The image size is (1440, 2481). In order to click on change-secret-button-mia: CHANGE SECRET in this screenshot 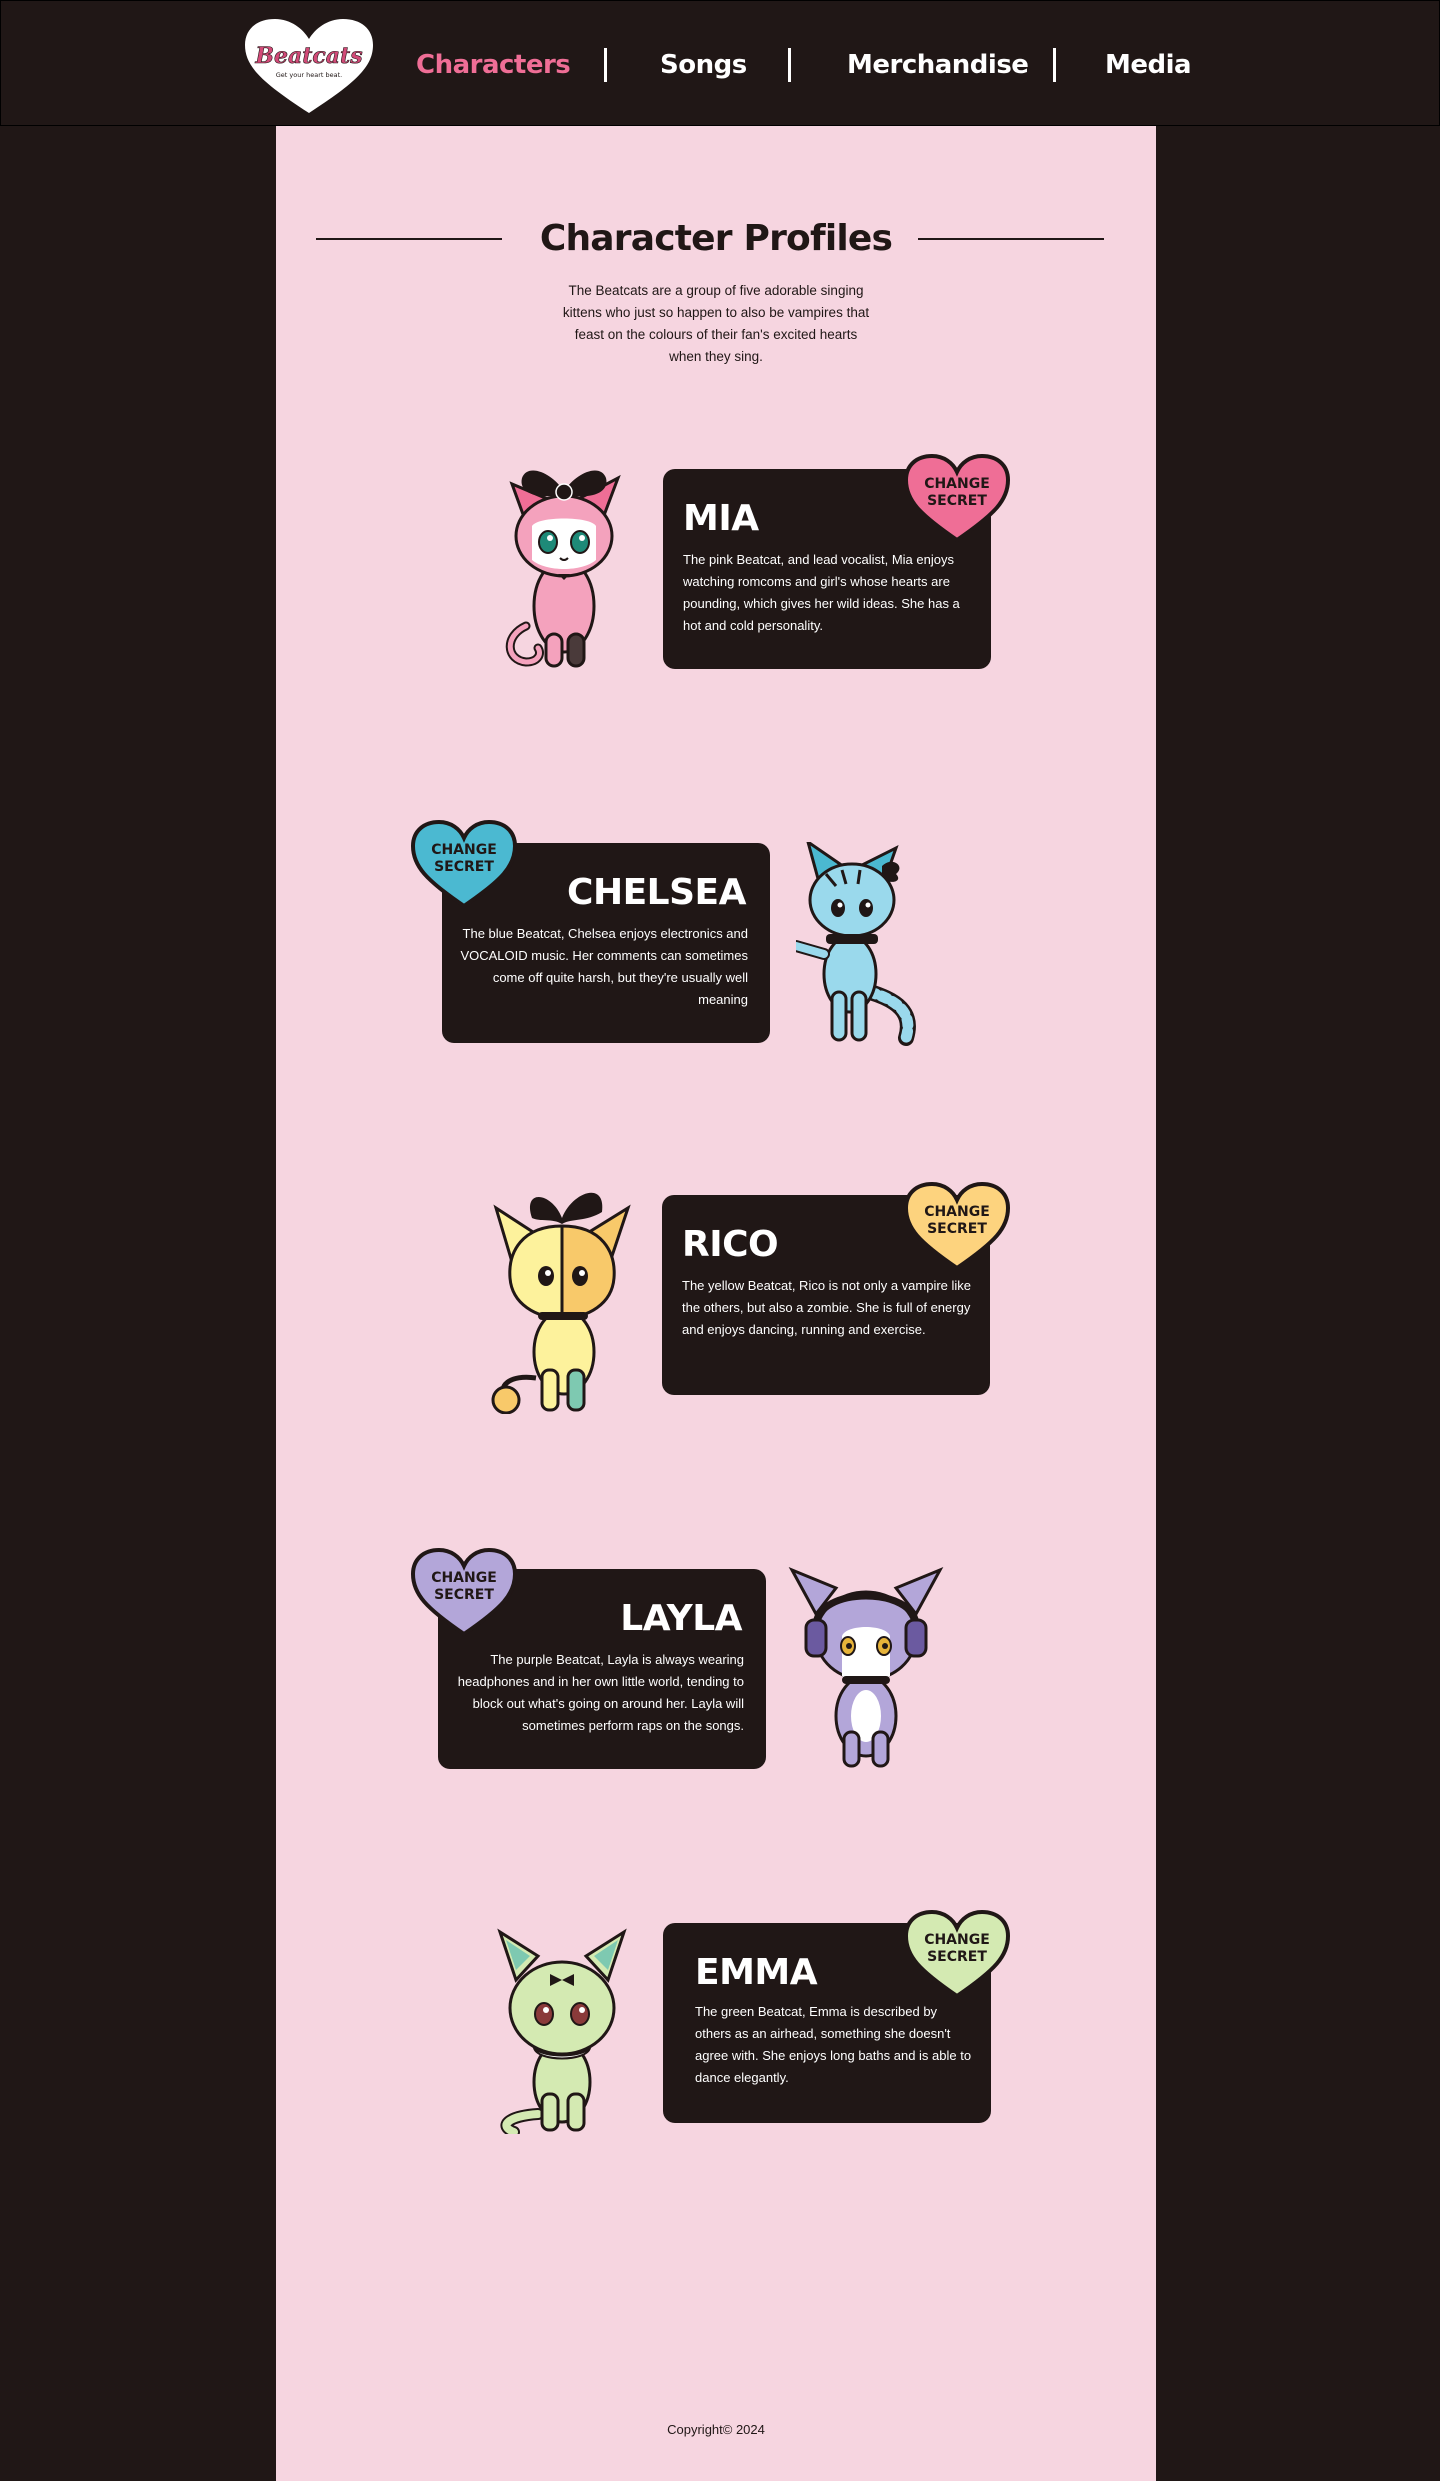, I will do `click(957, 498)`.